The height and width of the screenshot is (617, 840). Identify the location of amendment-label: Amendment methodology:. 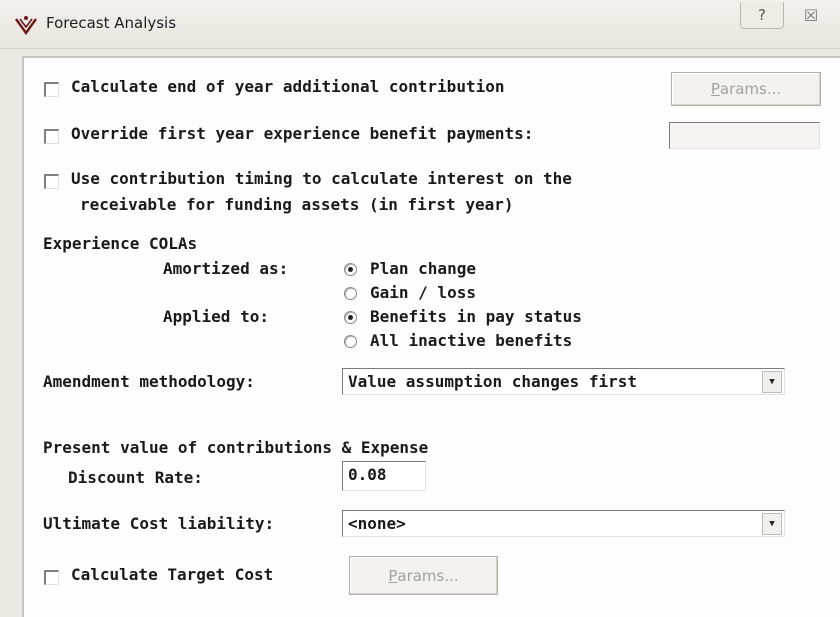
(149, 381).